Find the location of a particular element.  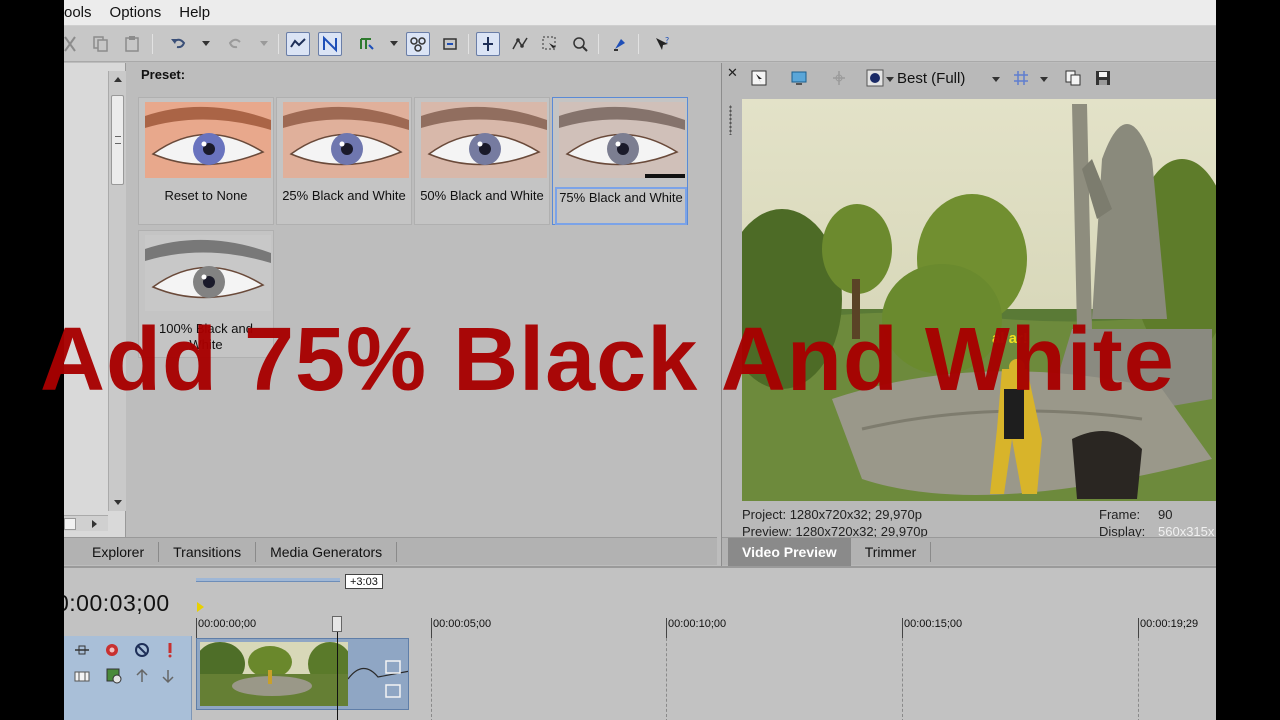

letterbox-left is located at coordinates (32, 360).